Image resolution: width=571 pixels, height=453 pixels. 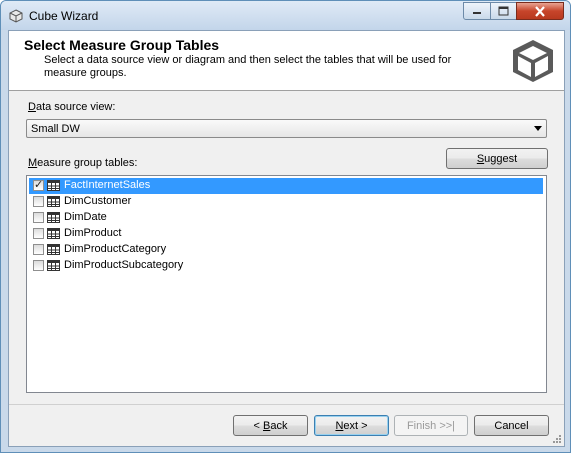 What do you see at coordinates (286, 186) in the screenshot?
I see `list-item: FactInternetSales` at bounding box center [286, 186].